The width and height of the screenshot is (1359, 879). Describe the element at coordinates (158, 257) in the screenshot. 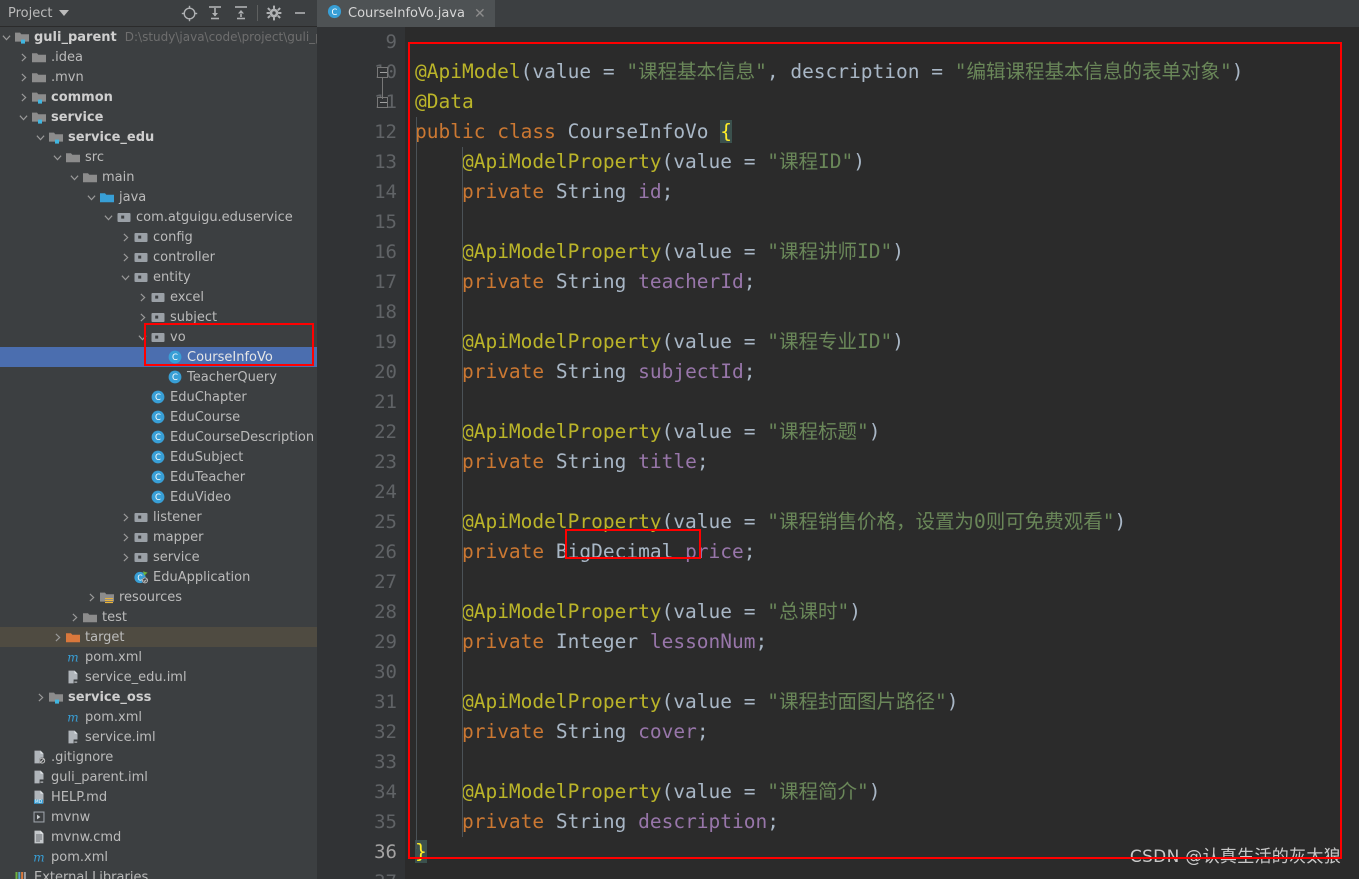

I see `tree-item-controller: controller` at that location.